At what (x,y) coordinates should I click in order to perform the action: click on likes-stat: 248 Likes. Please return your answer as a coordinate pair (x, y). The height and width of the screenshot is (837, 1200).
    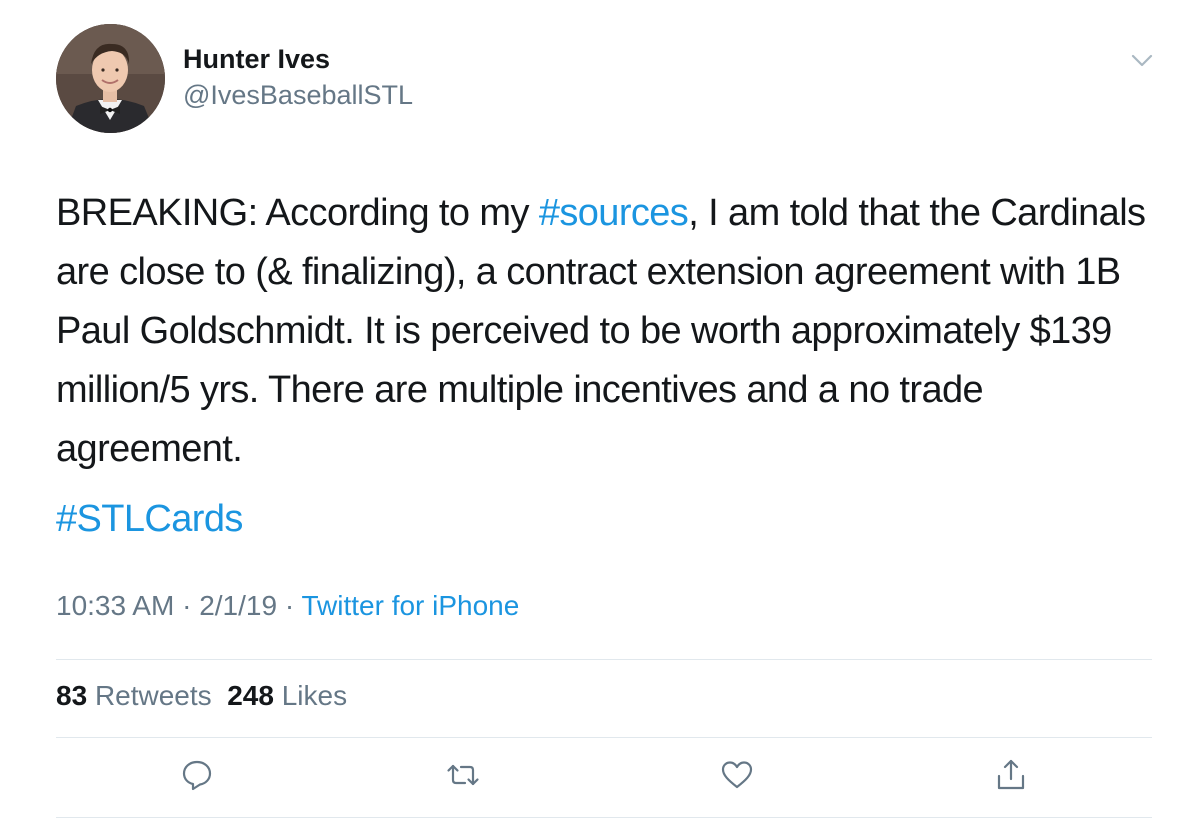
    Looking at the image, I should click on (287, 695).